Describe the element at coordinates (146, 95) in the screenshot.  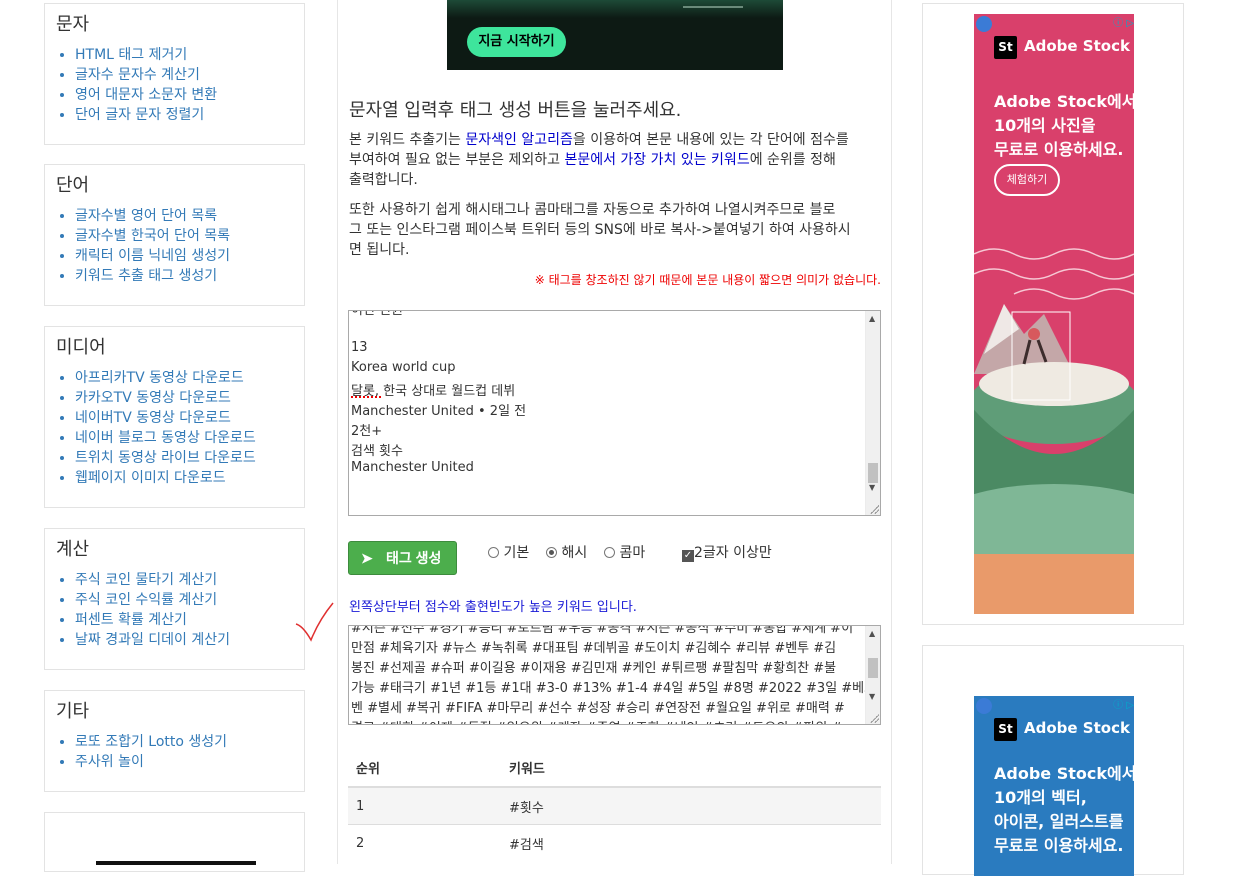
I see `link-case-converter: 영어 대문자 소문자 변환` at that location.